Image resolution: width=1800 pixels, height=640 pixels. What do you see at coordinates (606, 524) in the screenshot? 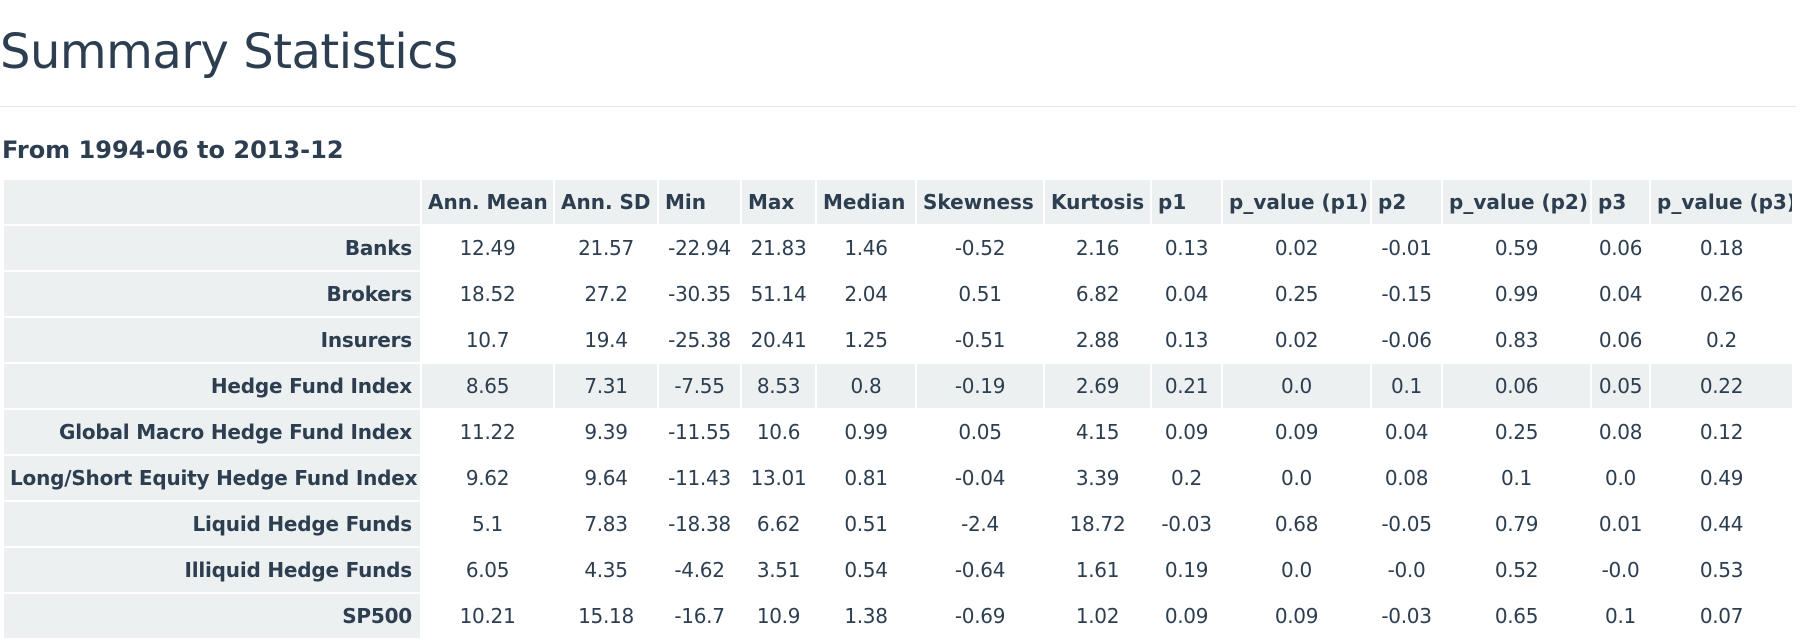
I see `table-cell: 7.83` at bounding box center [606, 524].